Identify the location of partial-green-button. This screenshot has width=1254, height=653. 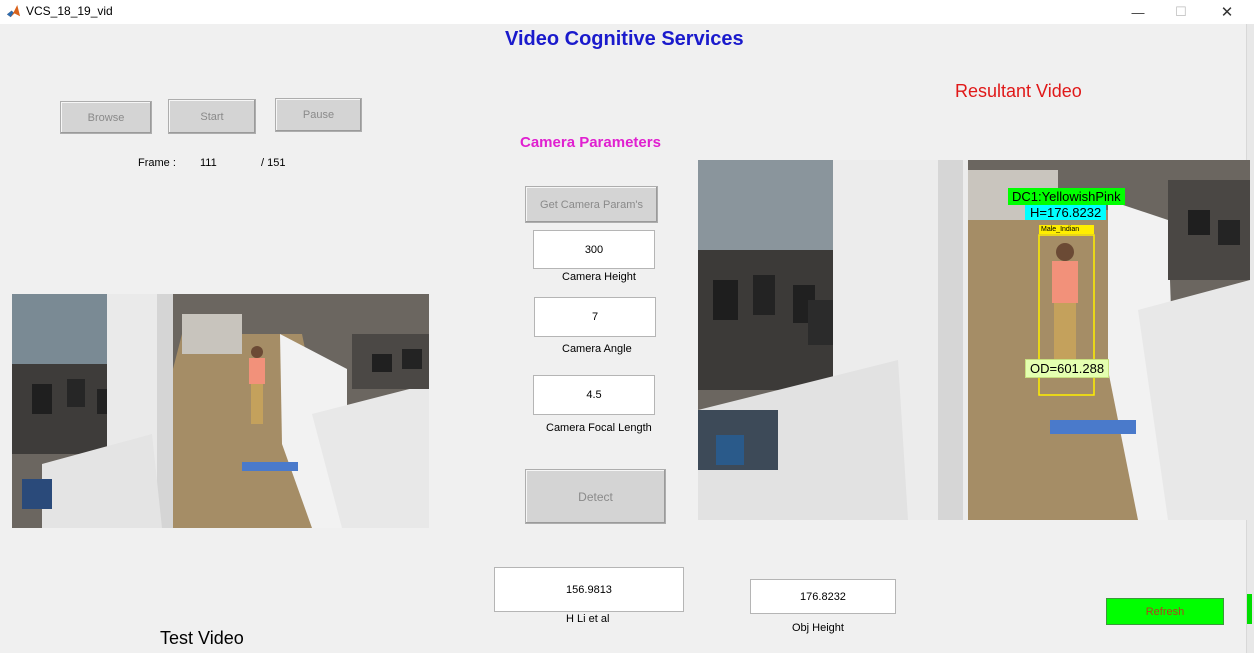
(1249, 609).